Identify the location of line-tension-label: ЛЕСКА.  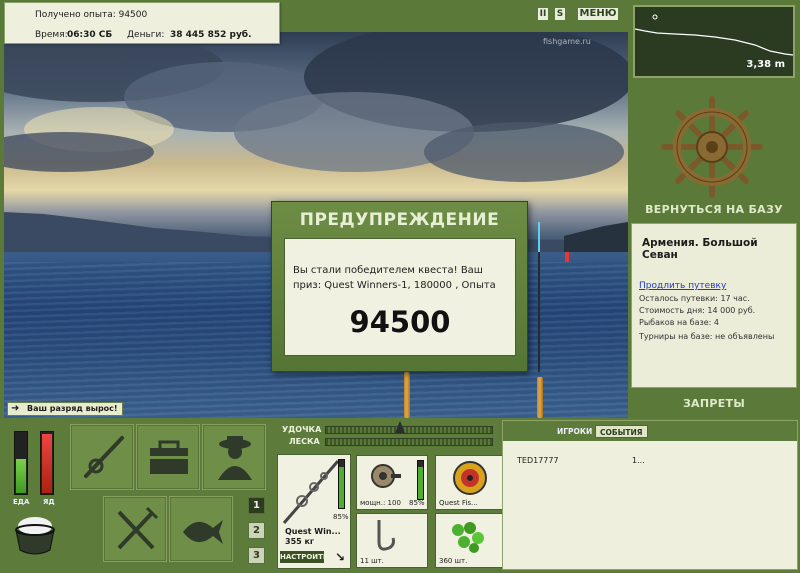
(304, 441).